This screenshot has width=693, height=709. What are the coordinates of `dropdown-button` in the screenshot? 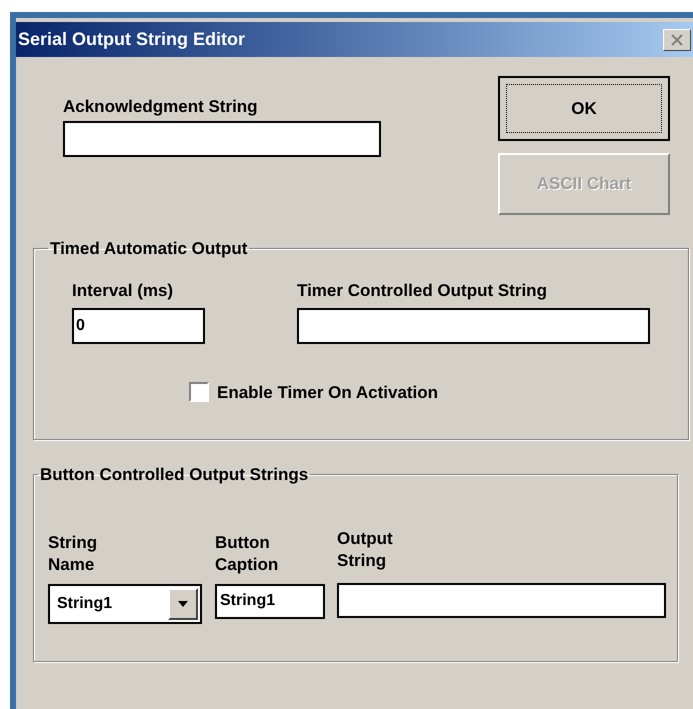 It's located at (183, 604).